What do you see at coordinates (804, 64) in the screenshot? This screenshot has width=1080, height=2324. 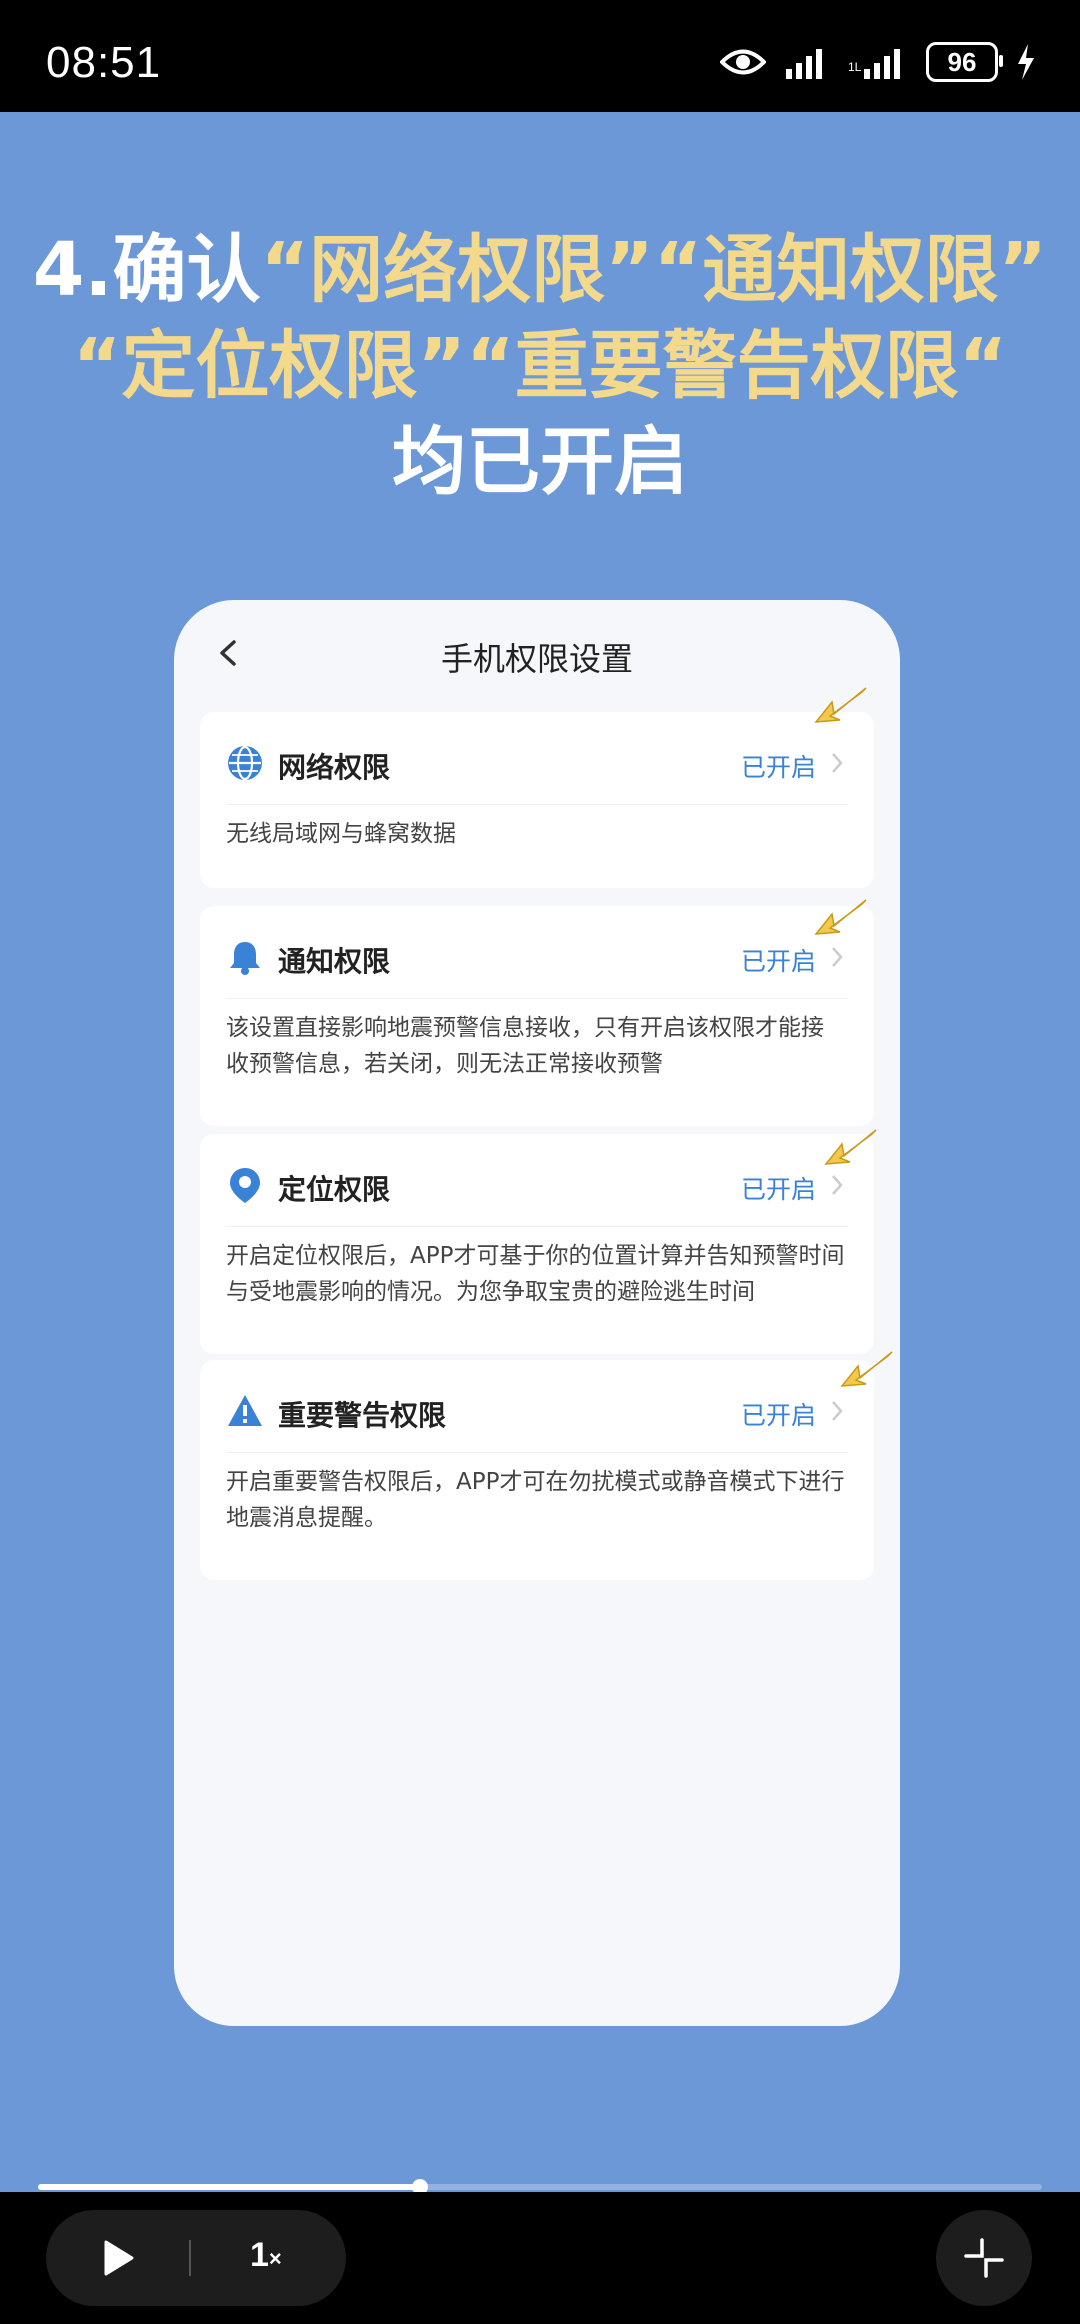 I see `signal-icon` at bounding box center [804, 64].